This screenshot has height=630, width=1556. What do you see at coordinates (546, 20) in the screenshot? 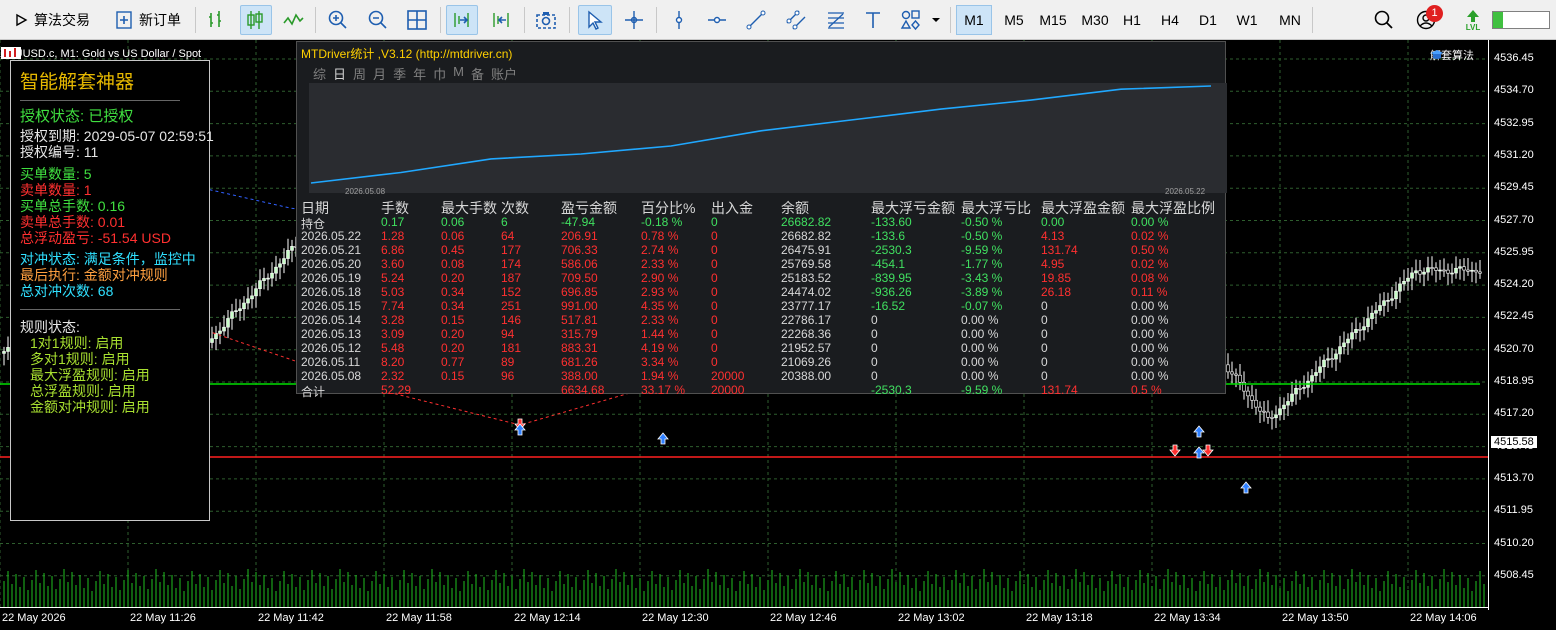
I see `screenshot-button` at bounding box center [546, 20].